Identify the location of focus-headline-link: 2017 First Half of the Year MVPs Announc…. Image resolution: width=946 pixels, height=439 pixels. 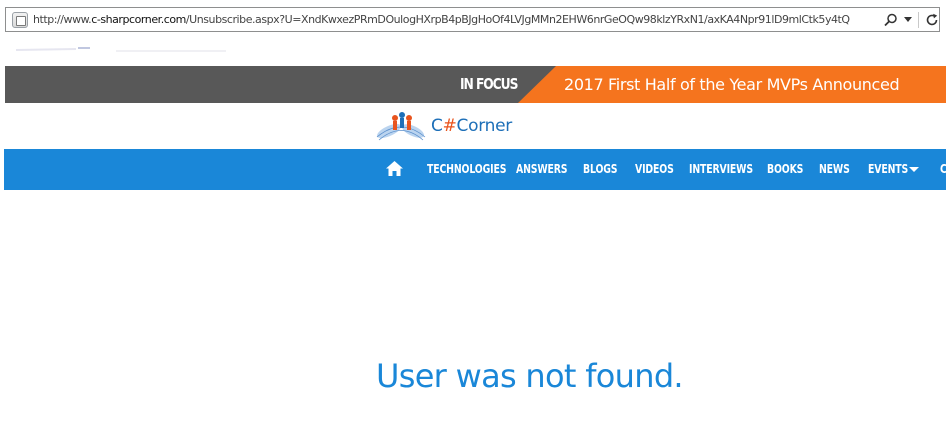
(732, 84).